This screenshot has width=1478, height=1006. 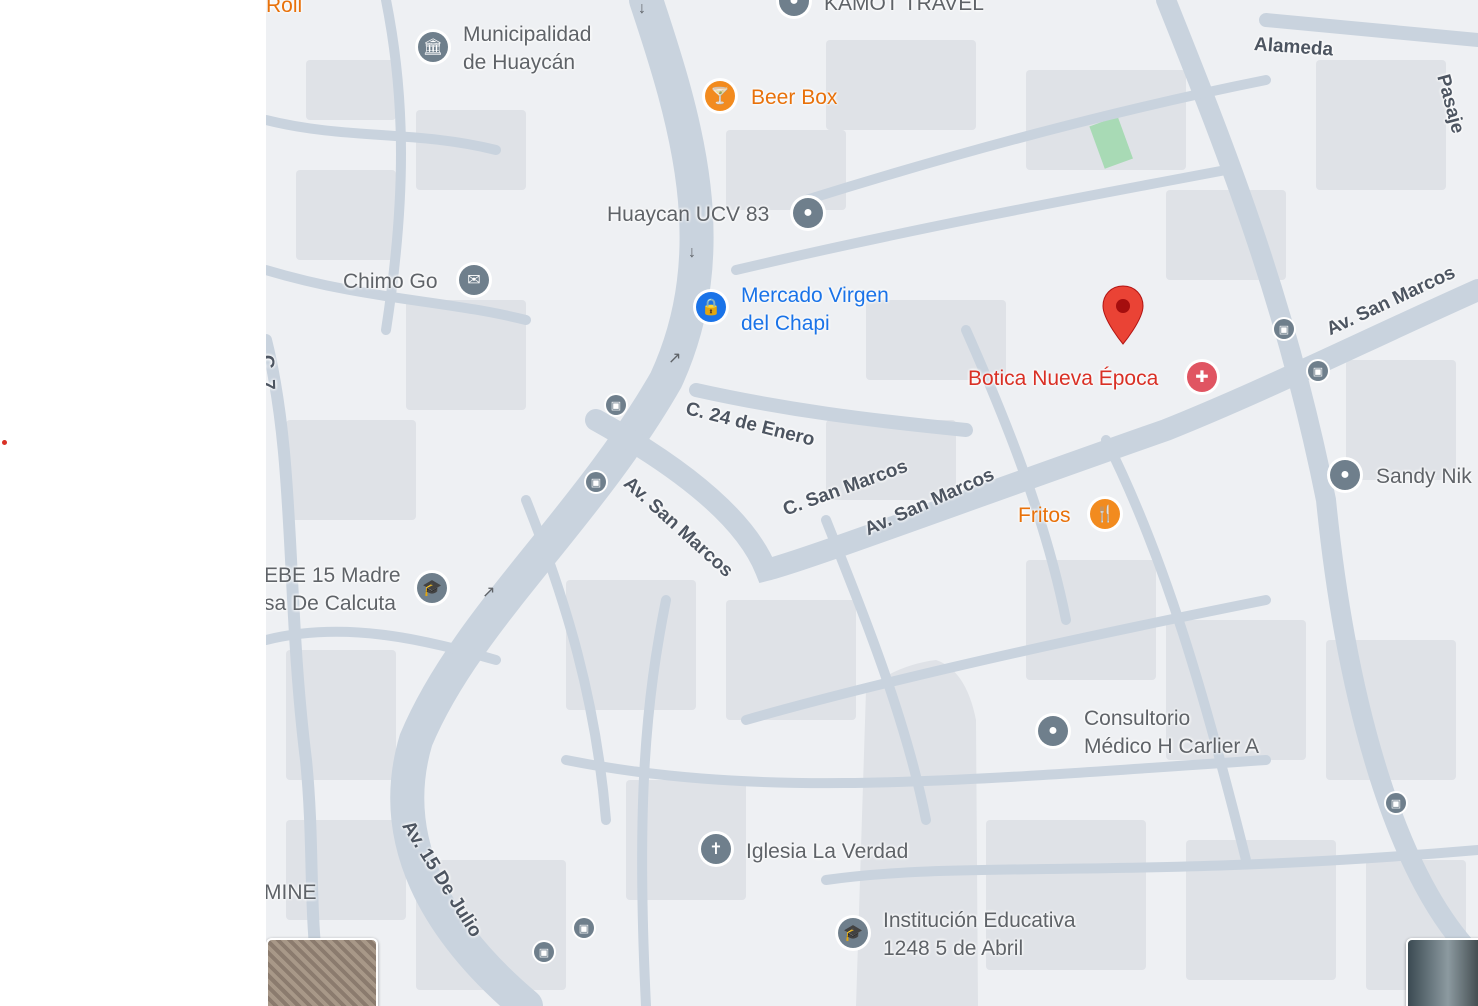 I want to click on pharmacy-icon: ✚, so click(x=1202, y=377).